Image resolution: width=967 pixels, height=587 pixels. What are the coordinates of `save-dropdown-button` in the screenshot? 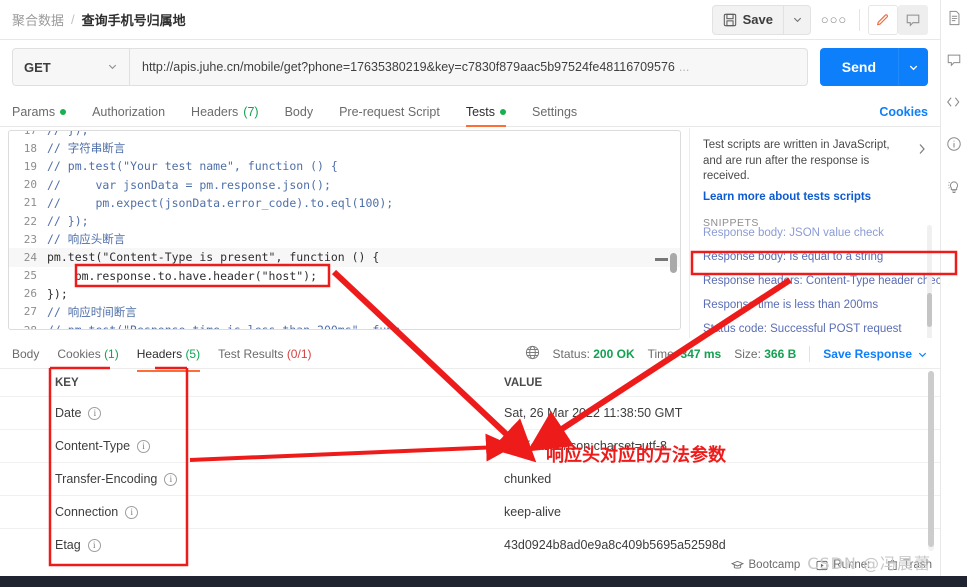 It's located at (797, 19).